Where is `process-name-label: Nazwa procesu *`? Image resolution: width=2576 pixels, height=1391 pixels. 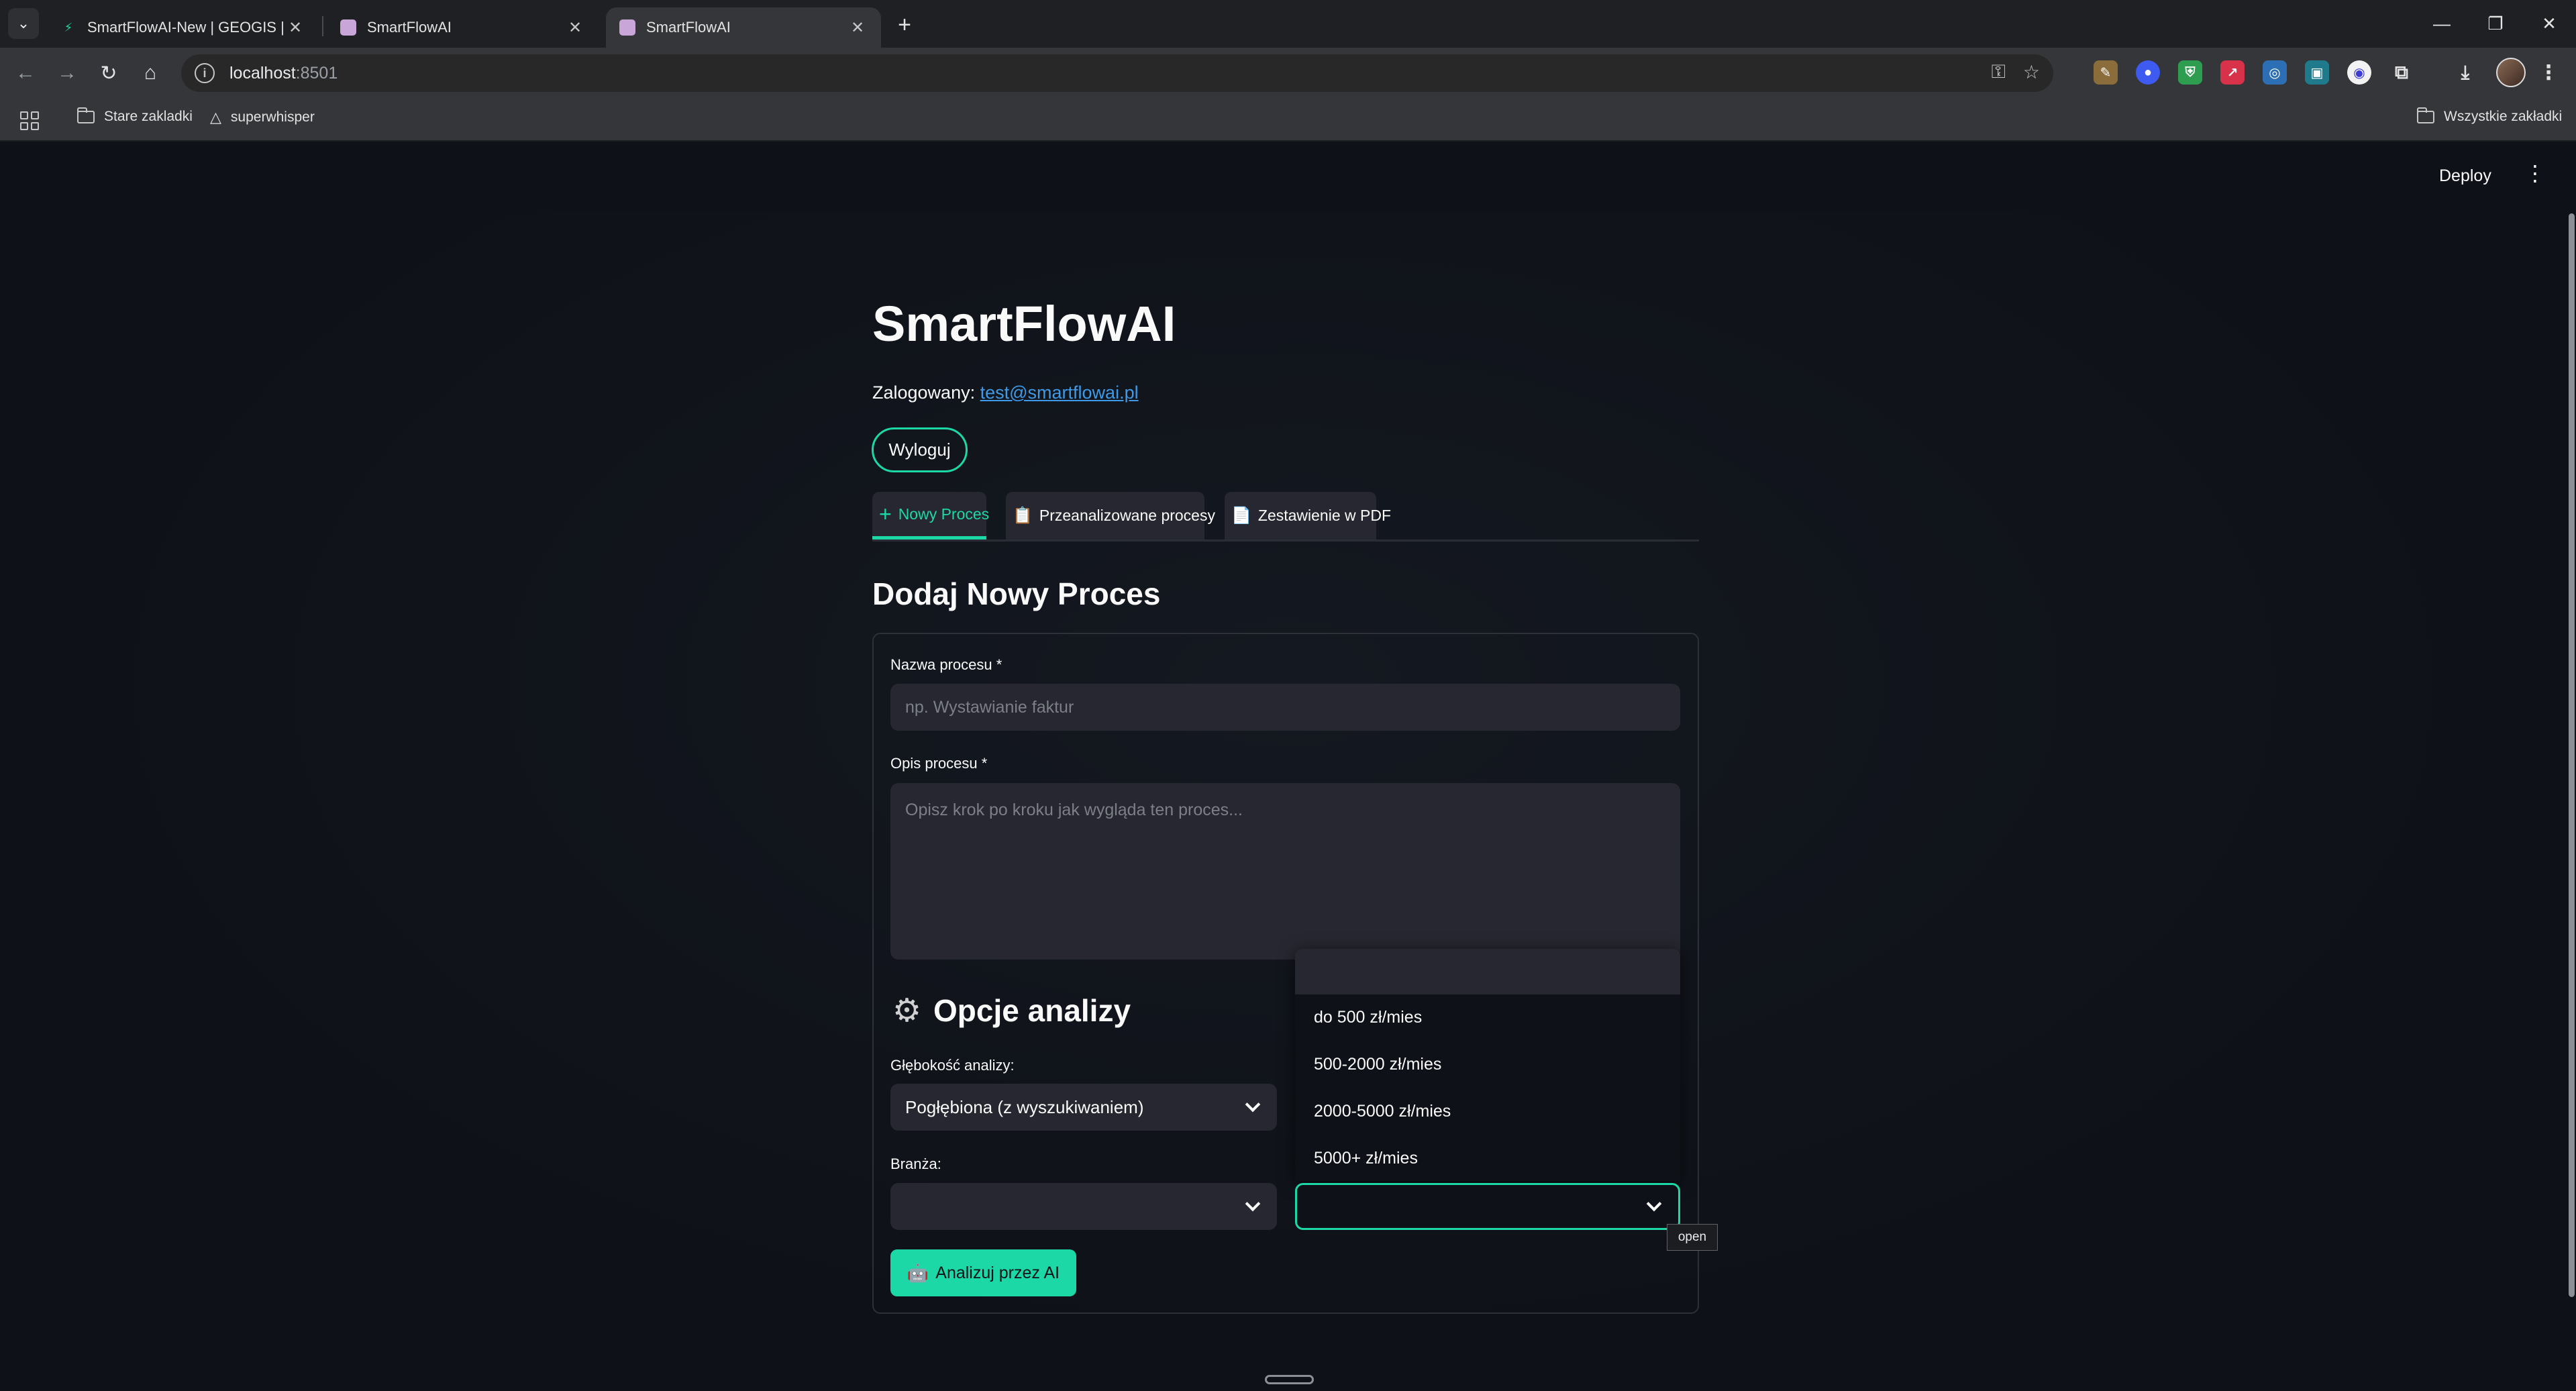 process-name-label: Nazwa procesu * is located at coordinates (946, 664).